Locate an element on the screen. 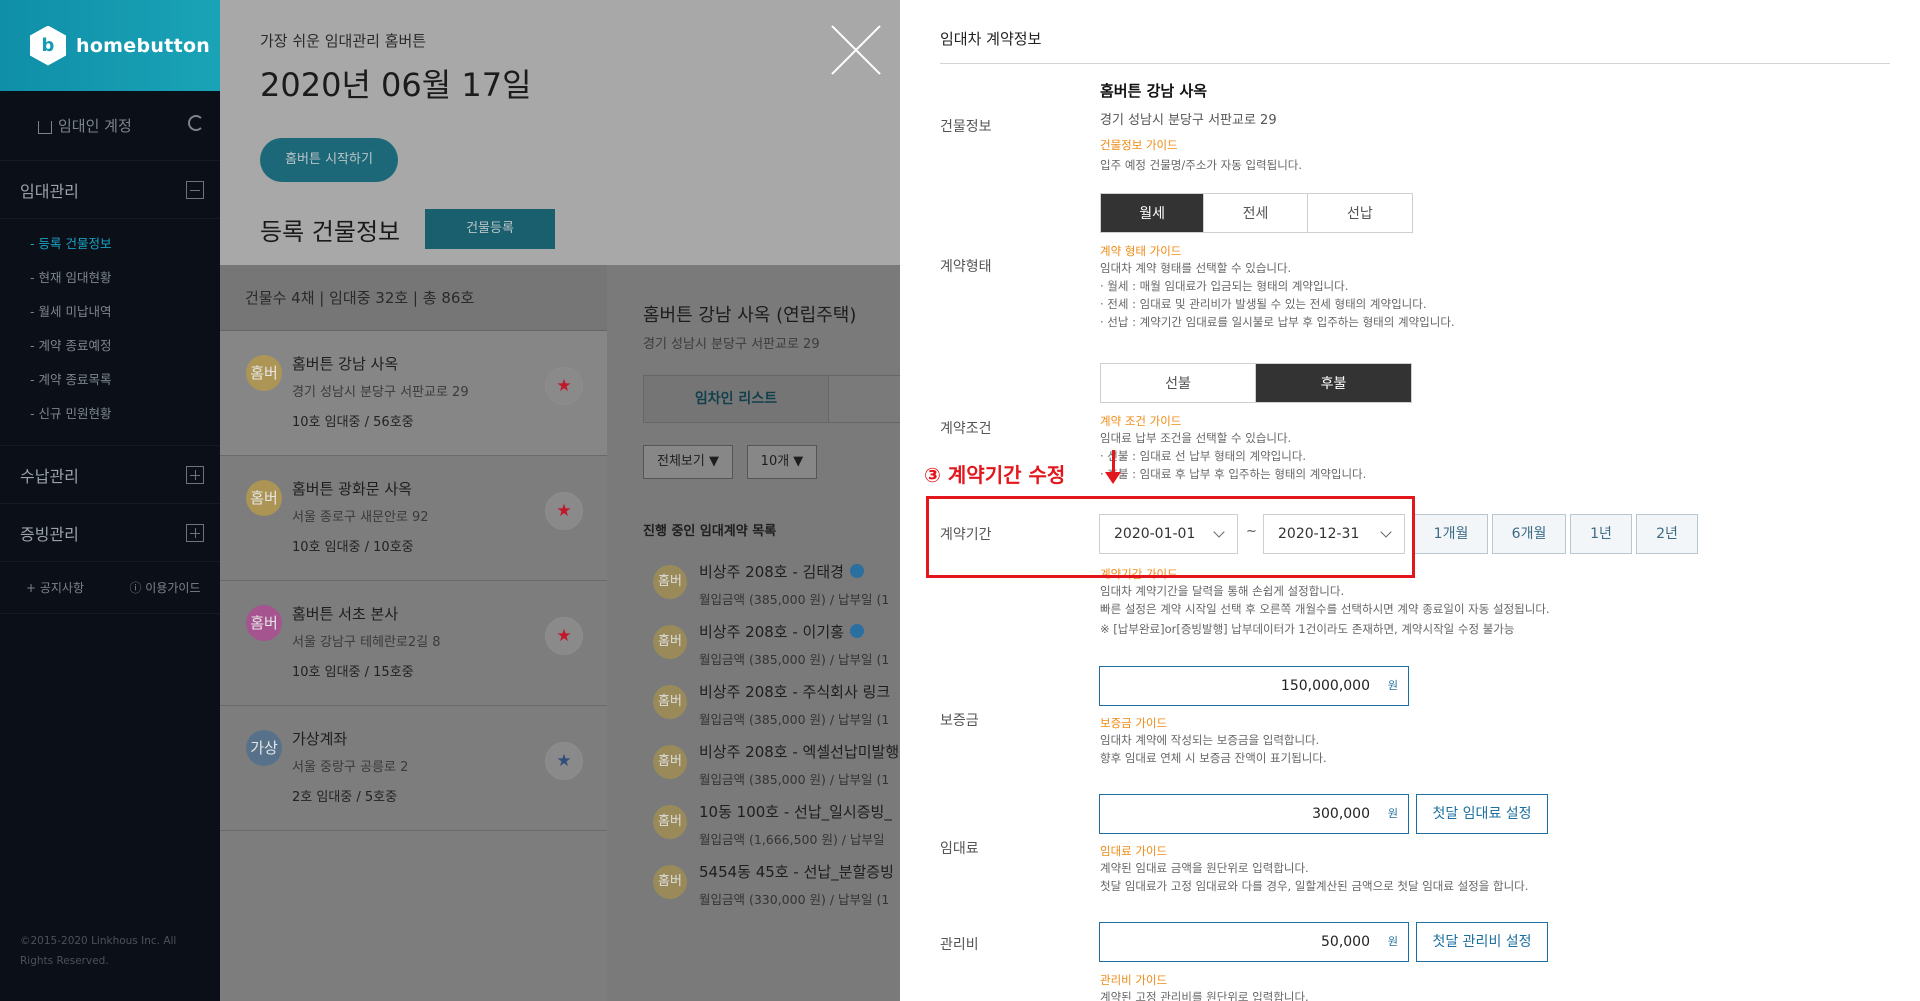 Image resolution: width=1920 pixels, height=1001 pixels. rent-desc-0: 계약된 임대료 금액을 원단위로 입력합니다. is located at coordinates (1204, 868).